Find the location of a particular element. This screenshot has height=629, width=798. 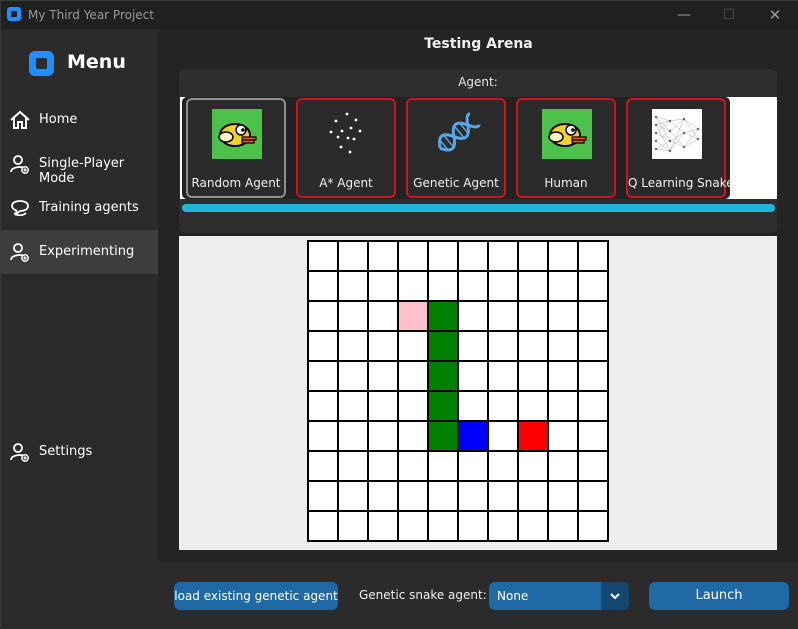

sidebar-item-training: Training agents is located at coordinates (79, 208).